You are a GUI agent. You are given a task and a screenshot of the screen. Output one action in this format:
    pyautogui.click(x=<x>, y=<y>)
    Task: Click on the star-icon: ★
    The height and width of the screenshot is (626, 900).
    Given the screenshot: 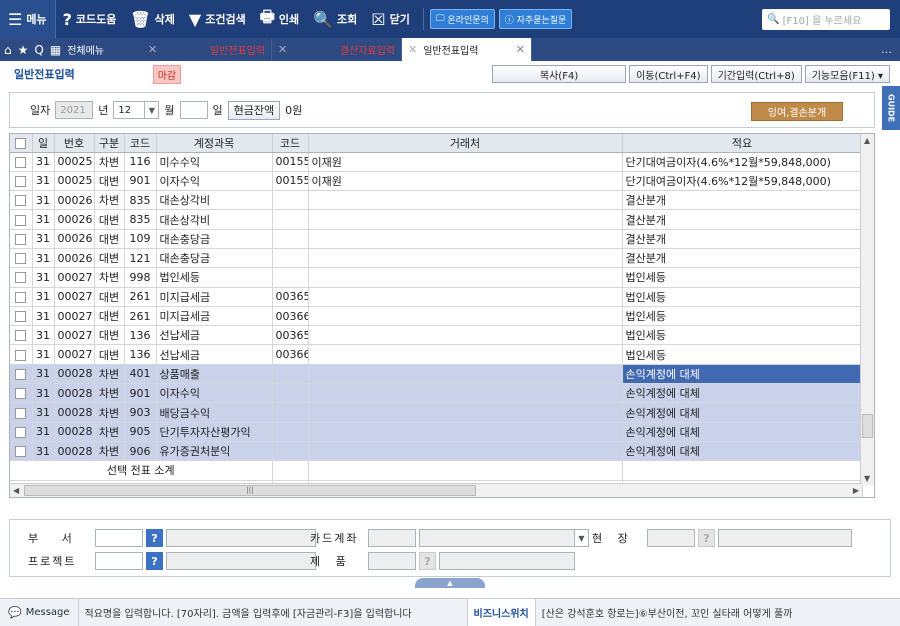 What is the action you would take?
    pyautogui.click(x=23, y=50)
    